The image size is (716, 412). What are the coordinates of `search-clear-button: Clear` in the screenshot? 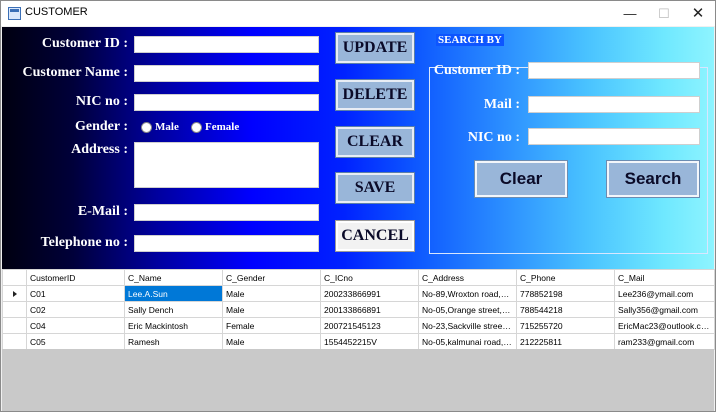 It's located at (521, 179).